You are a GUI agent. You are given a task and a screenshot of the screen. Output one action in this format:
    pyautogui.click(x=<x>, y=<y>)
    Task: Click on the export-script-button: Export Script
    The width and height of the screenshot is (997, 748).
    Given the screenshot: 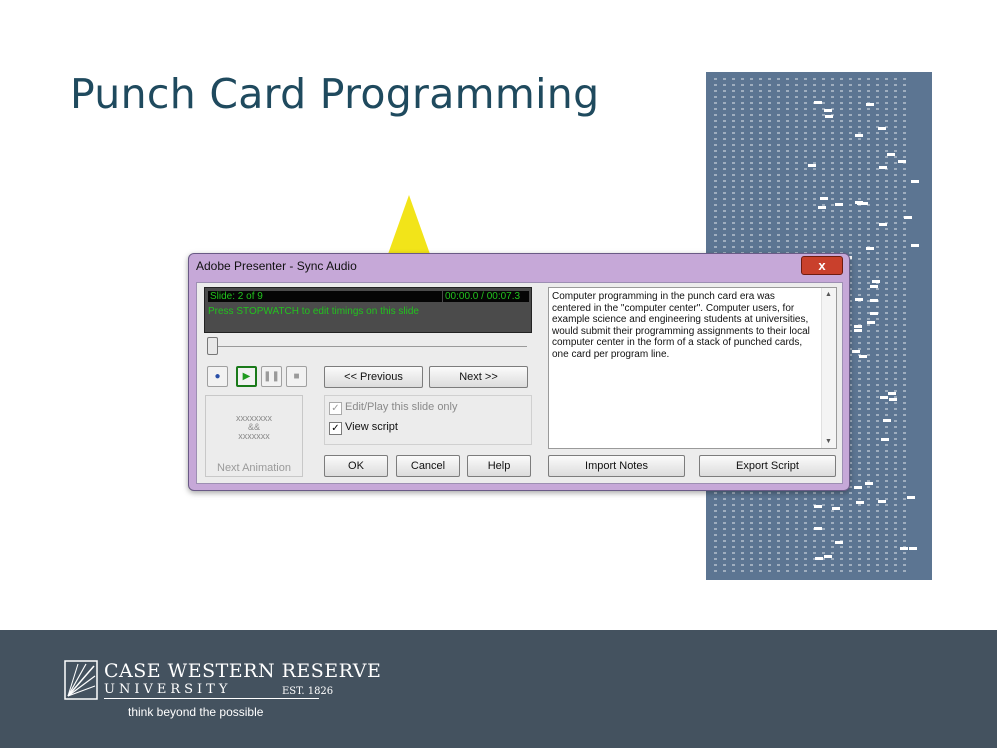 What is the action you would take?
    pyautogui.click(x=767, y=466)
    